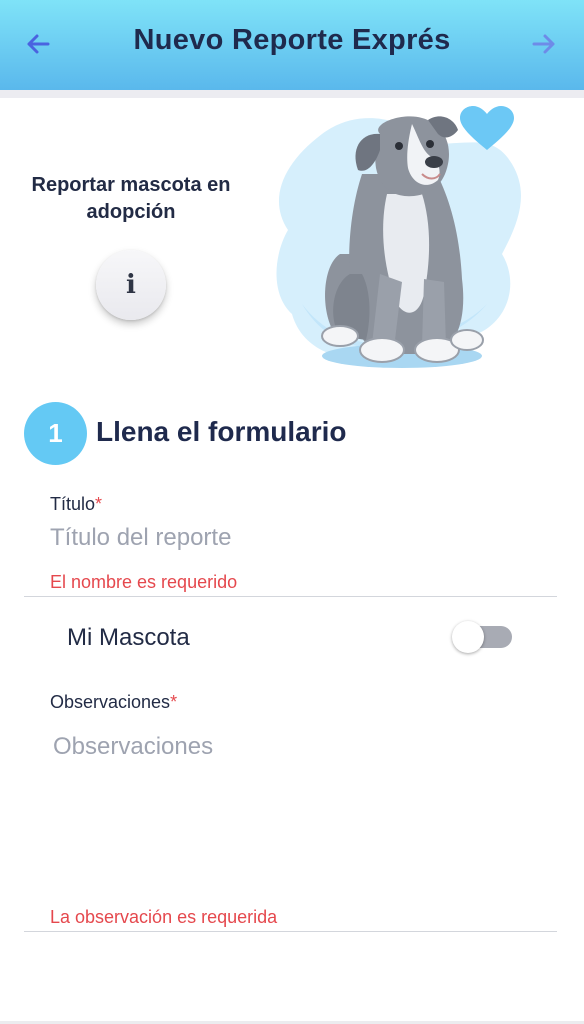  Describe the element at coordinates (55, 433) in the screenshot. I see `step-number-badge: 1` at that location.